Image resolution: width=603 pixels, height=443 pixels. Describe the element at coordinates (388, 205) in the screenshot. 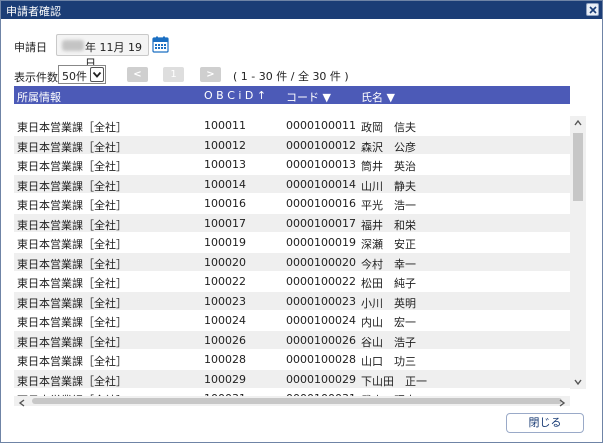

I see `cell-name: 平光 浩一` at that location.